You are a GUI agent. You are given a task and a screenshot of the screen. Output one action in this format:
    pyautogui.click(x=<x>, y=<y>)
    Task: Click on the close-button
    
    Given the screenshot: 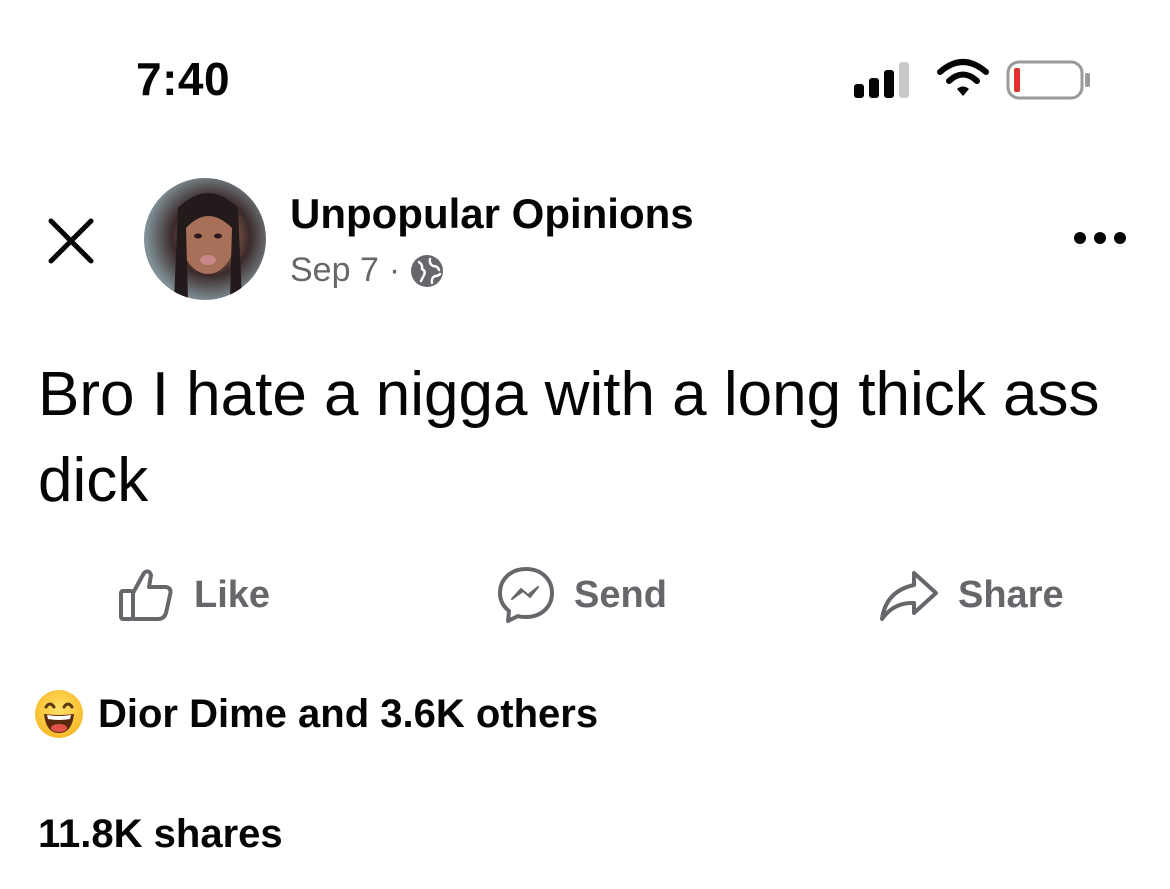 What is the action you would take?
    pyautogui.click(x=71, y=241)
    